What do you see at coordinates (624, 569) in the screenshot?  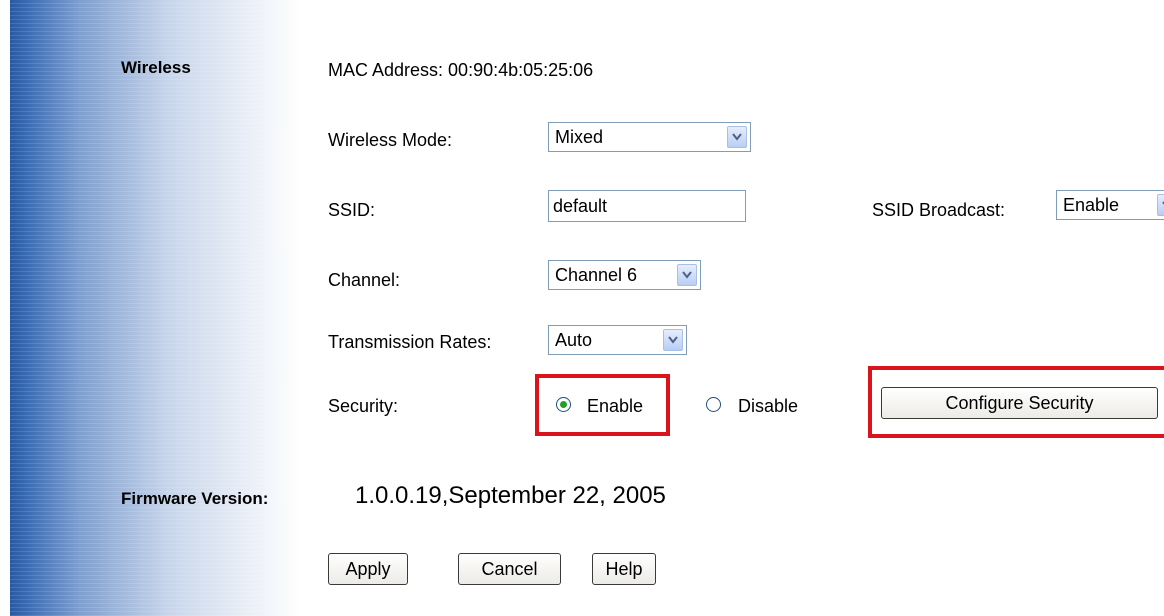 I see `help-button: Help` at bounding box center [624, 569].